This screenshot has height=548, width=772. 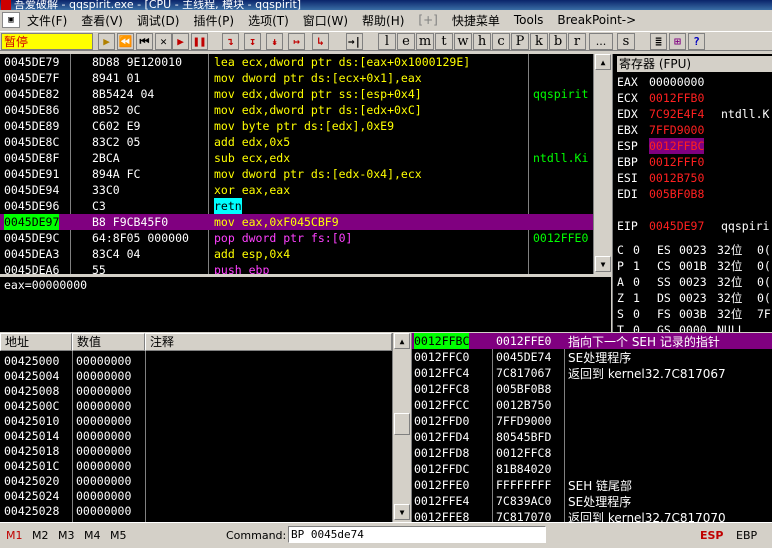 What do you see at coordinates (92, 535) in the screenshot?
I see `mark-tab-m4: M4` at bounding box center [92, 535].